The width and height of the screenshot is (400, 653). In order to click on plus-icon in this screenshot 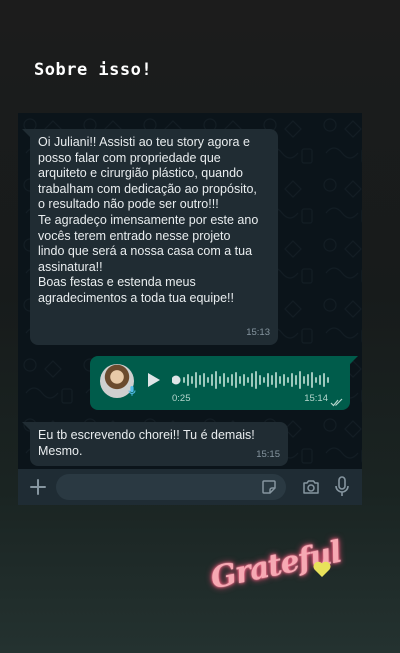, I will do `click(38, 487)`.